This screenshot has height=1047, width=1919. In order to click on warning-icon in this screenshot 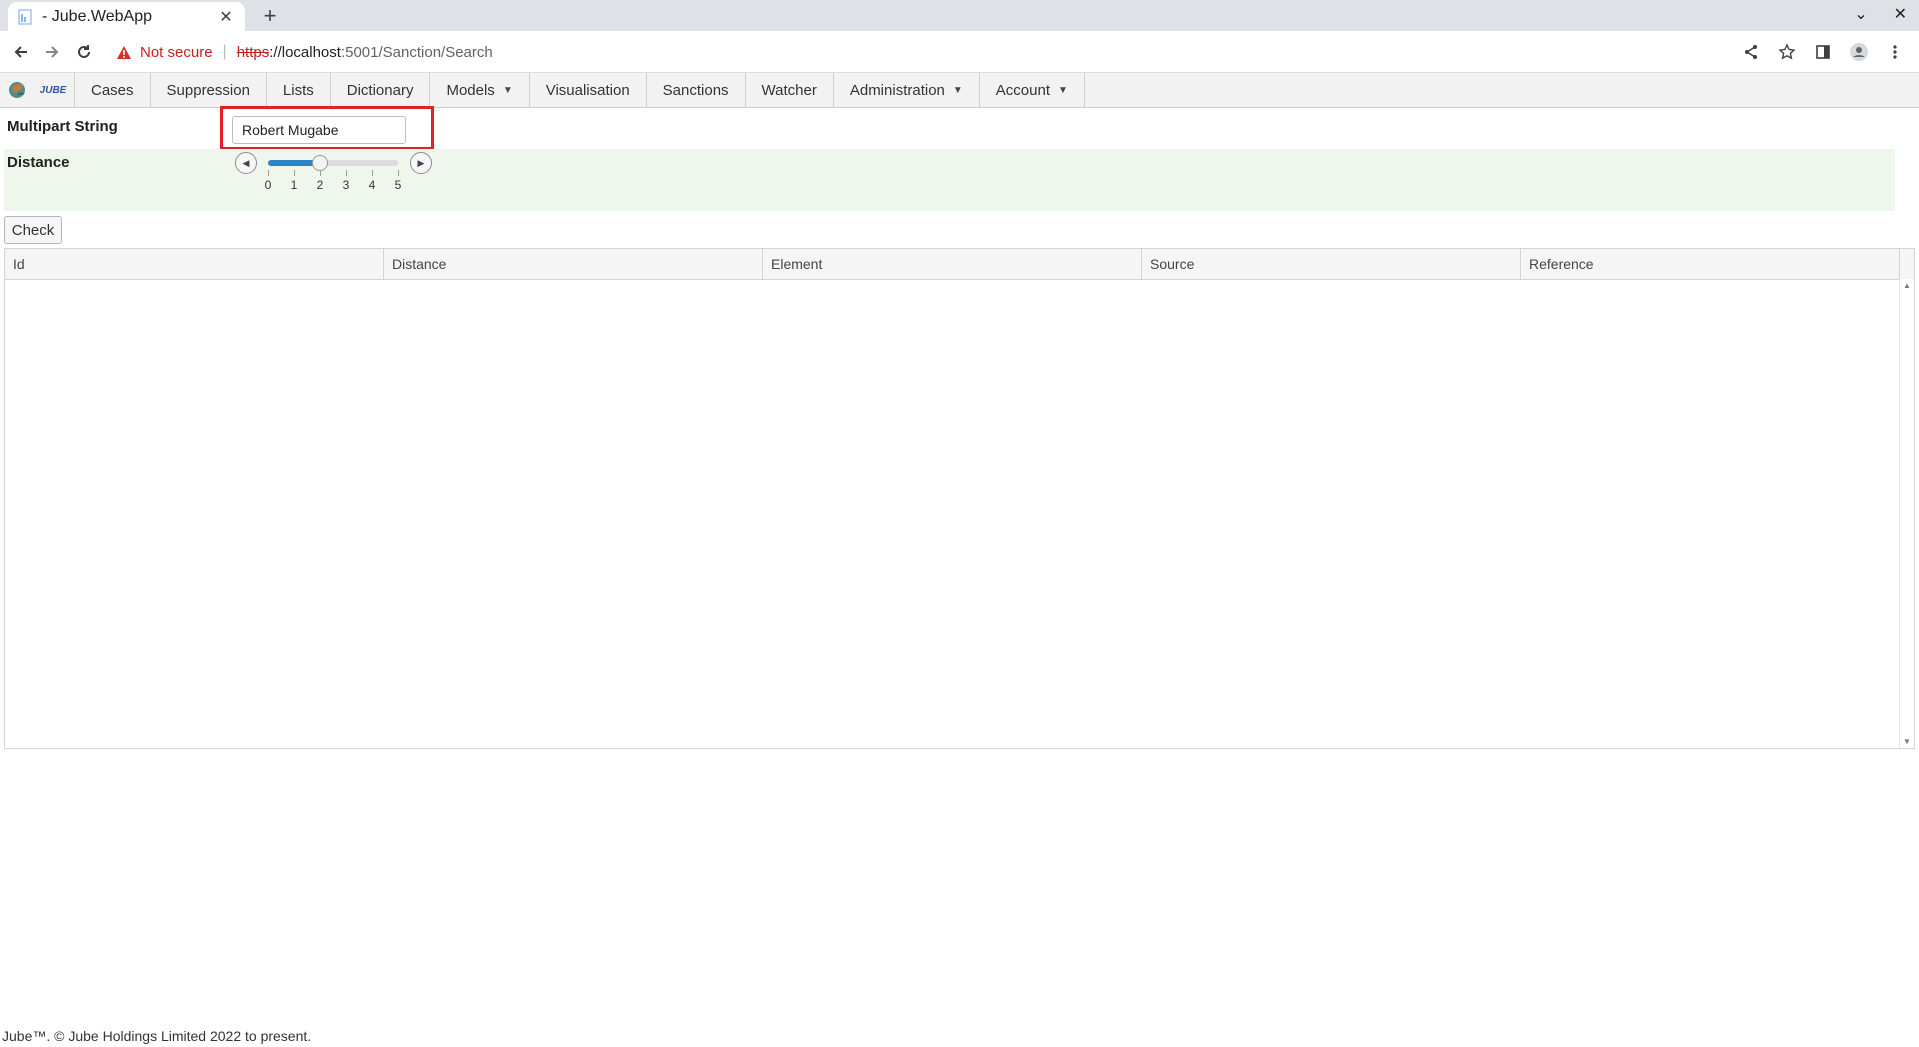, I will do `click(124, 52)`.